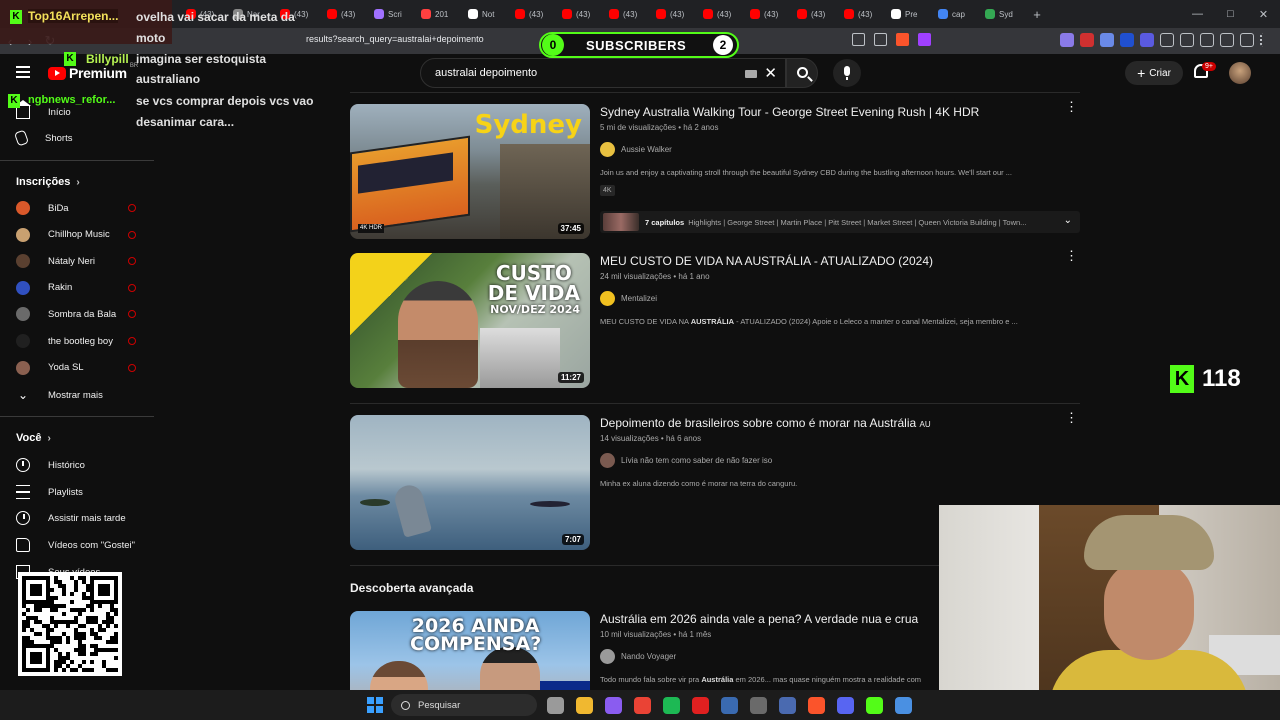 The image size is (1280, 720). What do you see at coordinates (78, 492) in the screenshot?
I see `sidebar-item-playlists: Playlists` at bounding box center [78, 492].